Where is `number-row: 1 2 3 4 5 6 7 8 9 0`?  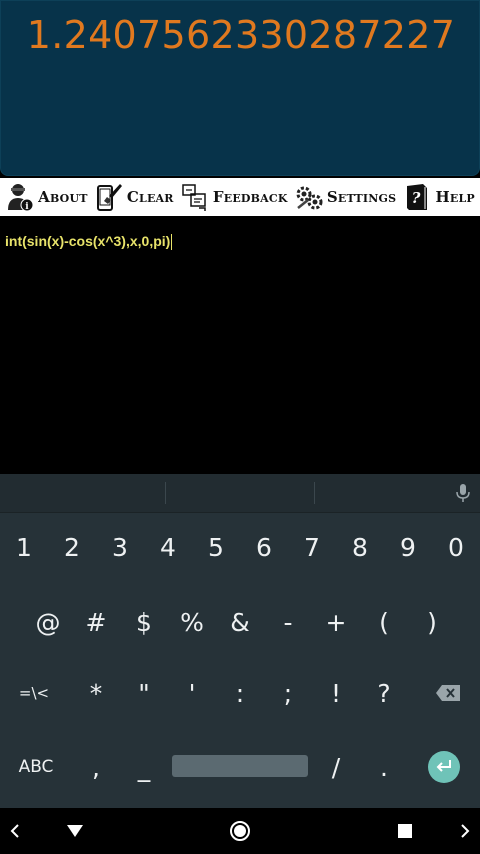
number-row: 1 2 3 4 5 6 7 8 9 0 is located at coordinates (240, 547).